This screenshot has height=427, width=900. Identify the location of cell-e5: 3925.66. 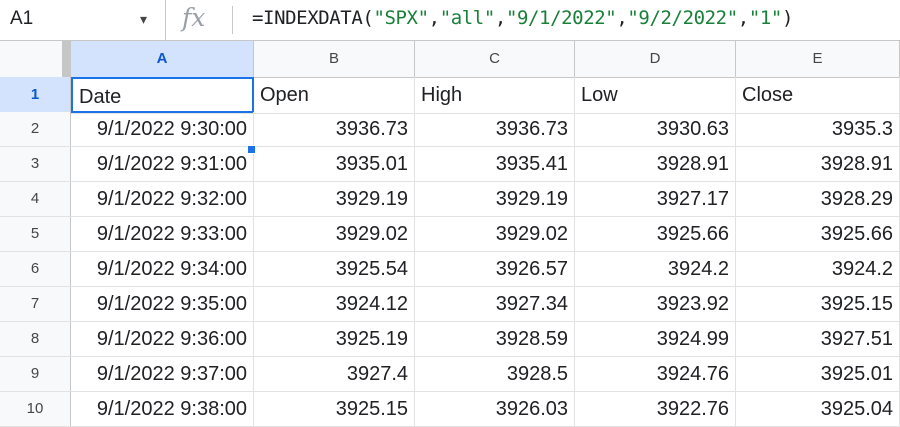
(818, 234).